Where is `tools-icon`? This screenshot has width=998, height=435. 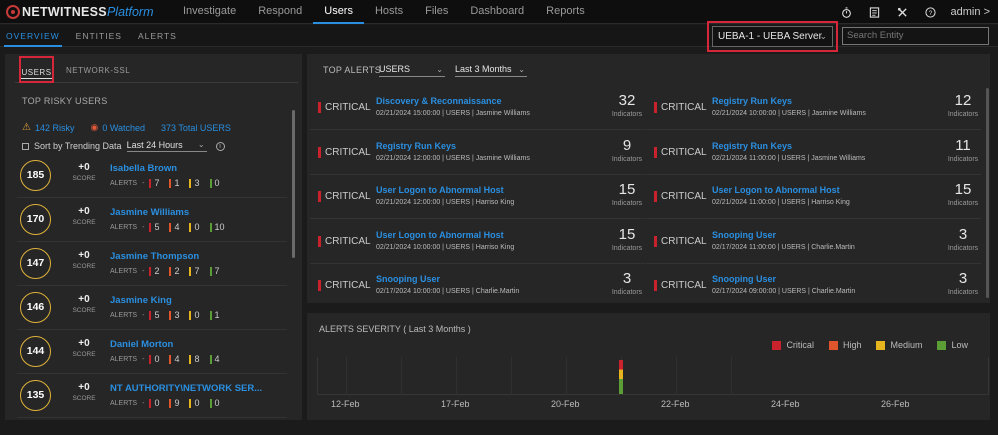 tools-icon is located at coordinates (903, 12).